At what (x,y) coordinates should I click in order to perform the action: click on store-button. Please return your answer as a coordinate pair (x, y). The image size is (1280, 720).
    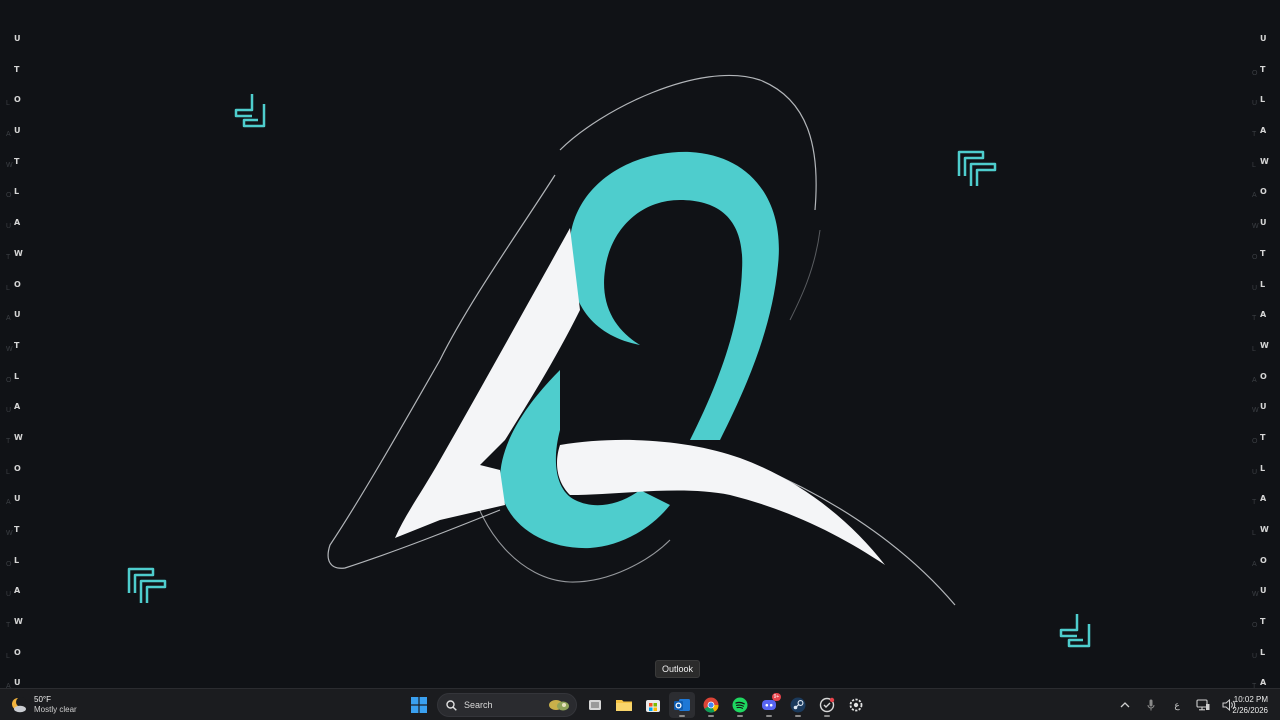
    Looking at the image, I should click on (653, 705).